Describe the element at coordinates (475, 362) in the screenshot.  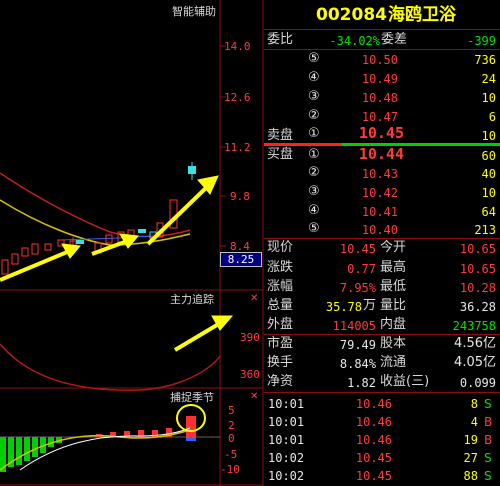
I see `liutong-value: 4.05亿` at that location.